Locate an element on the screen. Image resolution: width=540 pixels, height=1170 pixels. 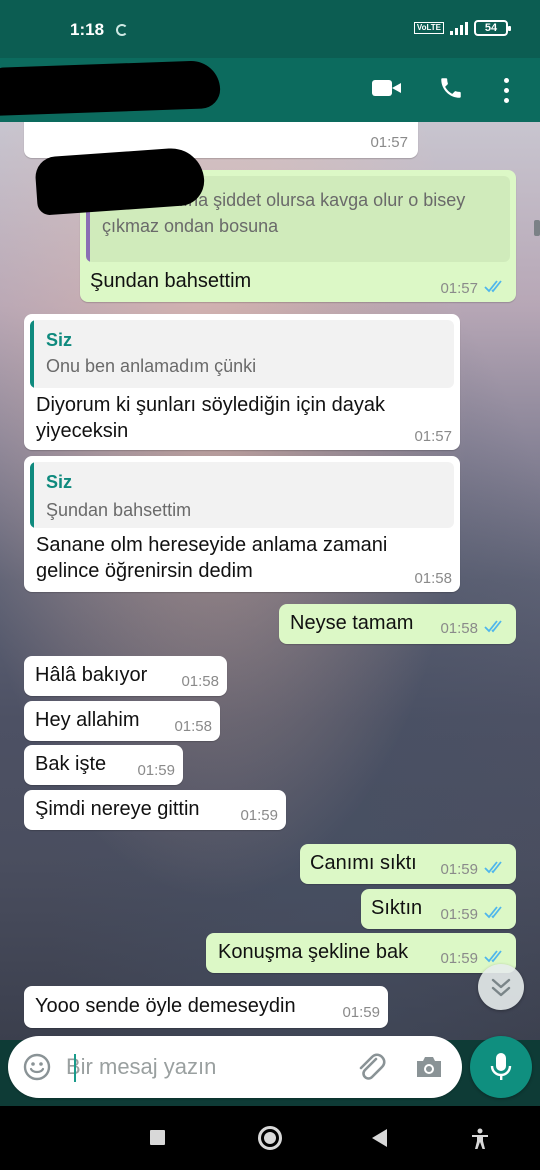
message-text: Şimdi nereye gittin is located at coordinates (117, 809).